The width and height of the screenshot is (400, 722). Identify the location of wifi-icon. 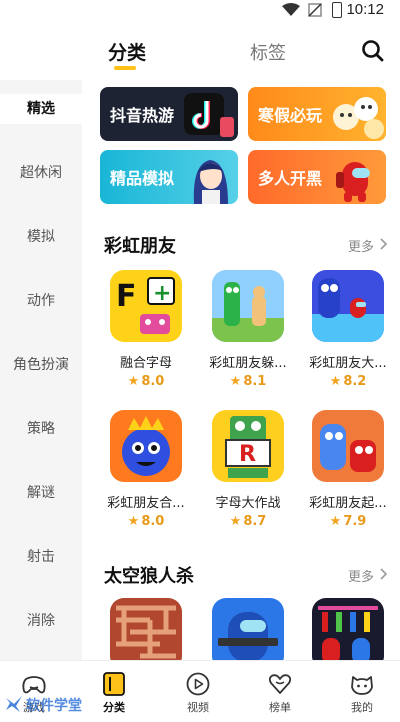
(291, 9).